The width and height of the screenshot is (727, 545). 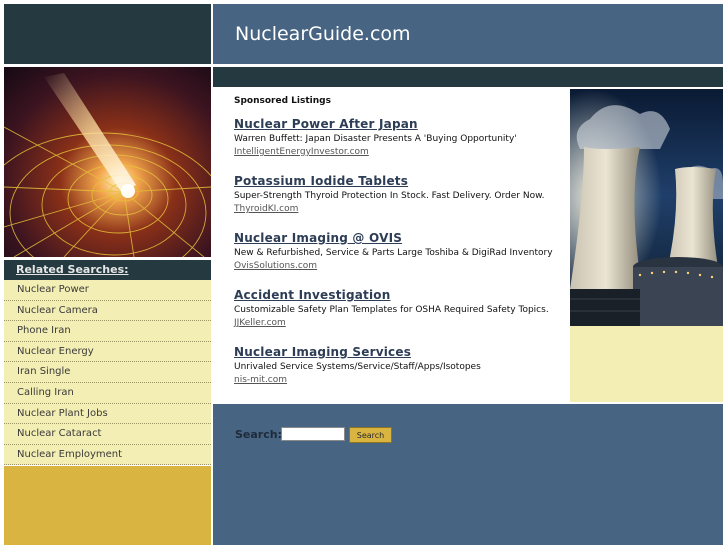 I want to click on sidebar-item-iran-single: Iran Single, so click(x=107, y=372).